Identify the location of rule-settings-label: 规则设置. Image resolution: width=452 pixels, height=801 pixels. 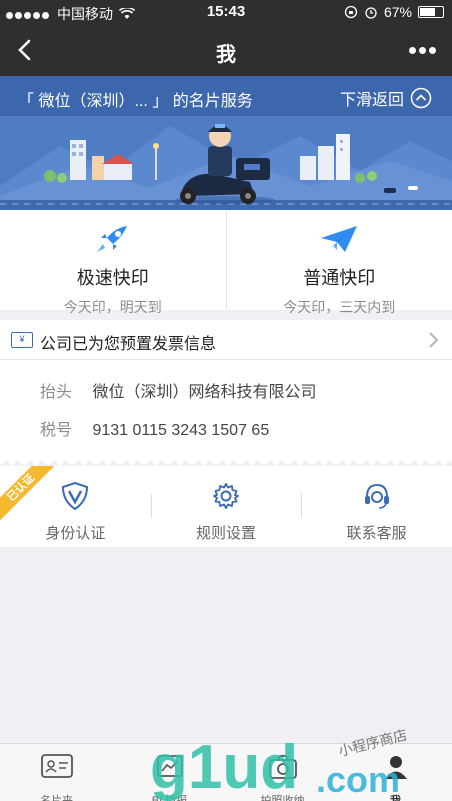
(226, 533).